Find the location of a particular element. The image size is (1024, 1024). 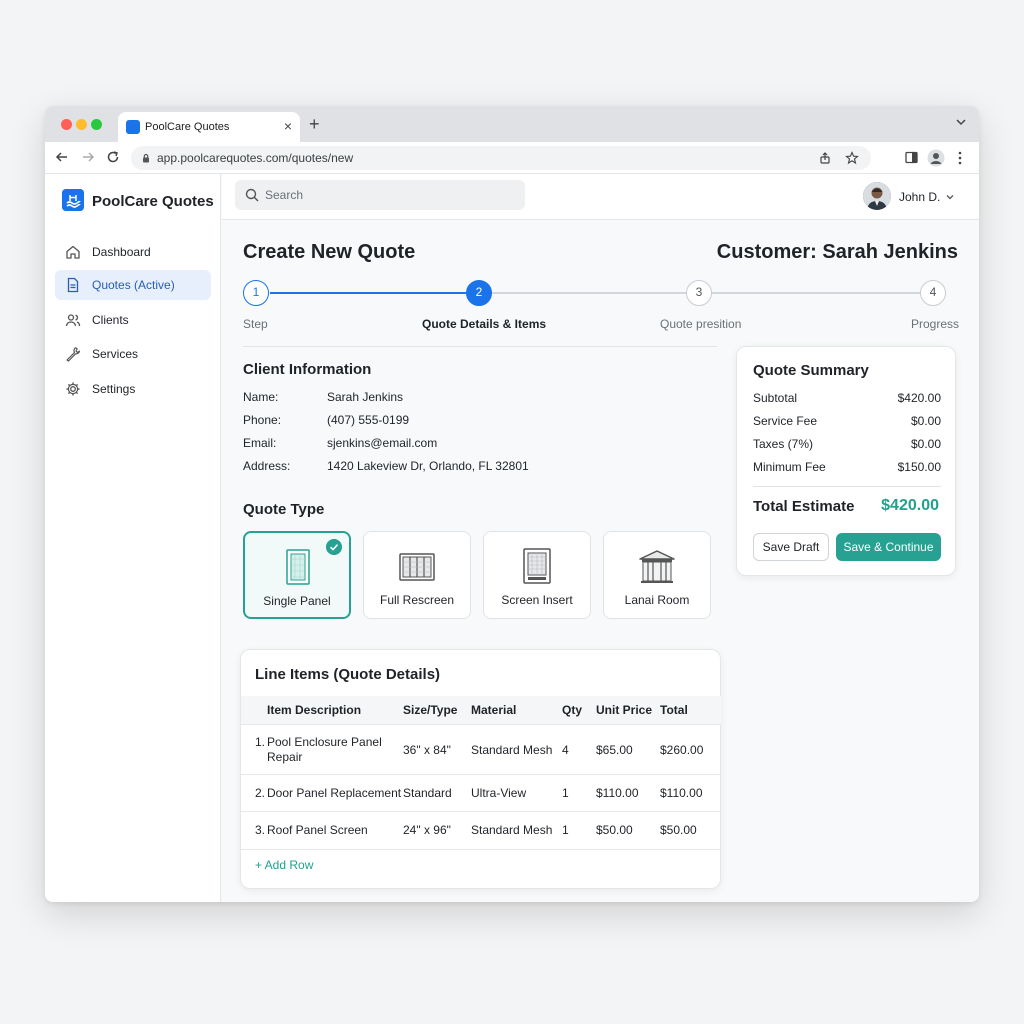

reload-icon is located at coordinates (113, 157).